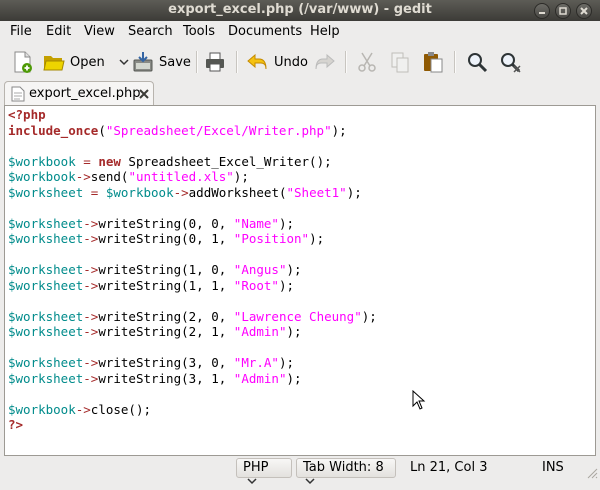 The width and height of the screenshot is (600, 490). I want to click on code-token-str: "Root", so click(256, 285).